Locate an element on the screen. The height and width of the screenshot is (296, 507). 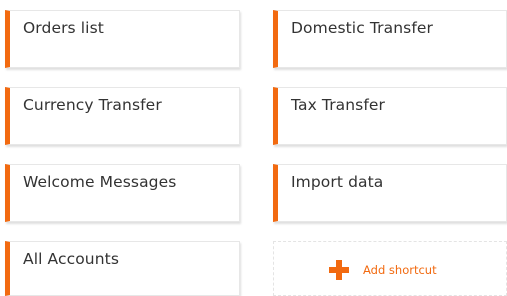
shortcut-welcome-messages: Welcome Messages is located at coordinates (122, 193).